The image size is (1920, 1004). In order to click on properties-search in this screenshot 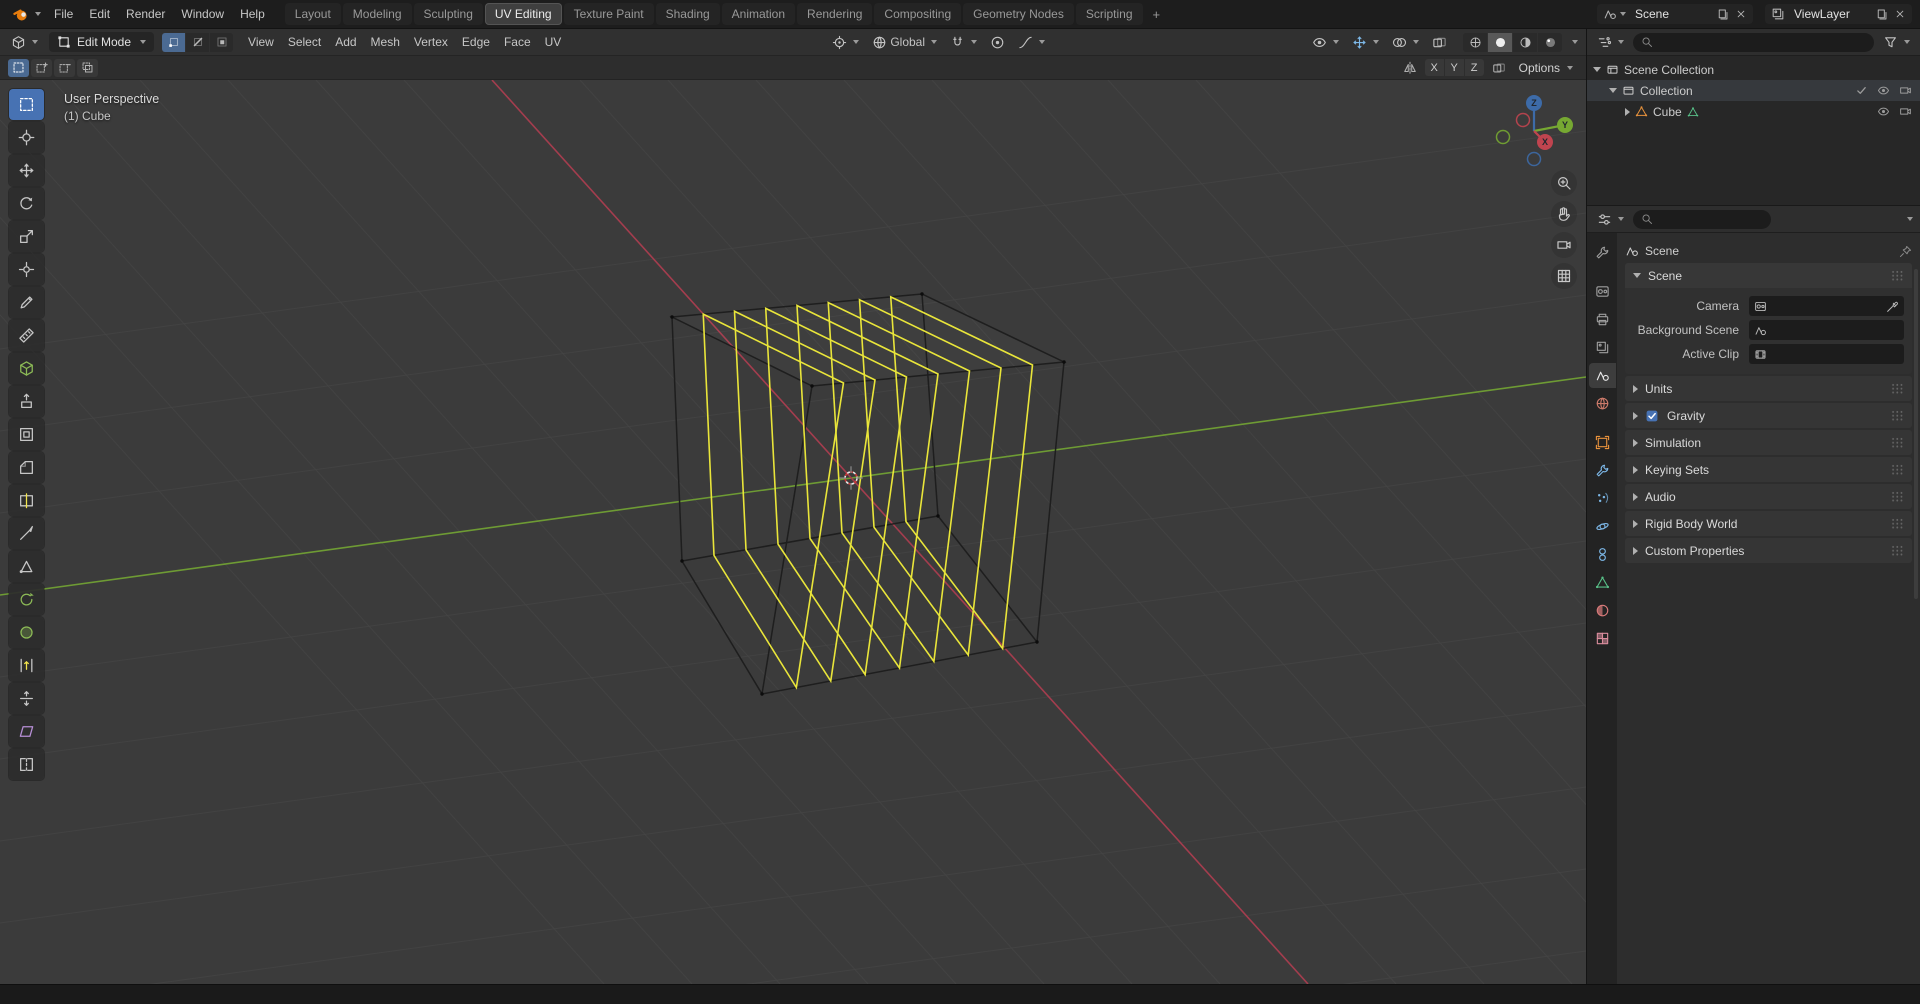, I will do `click(1702, 219)`.